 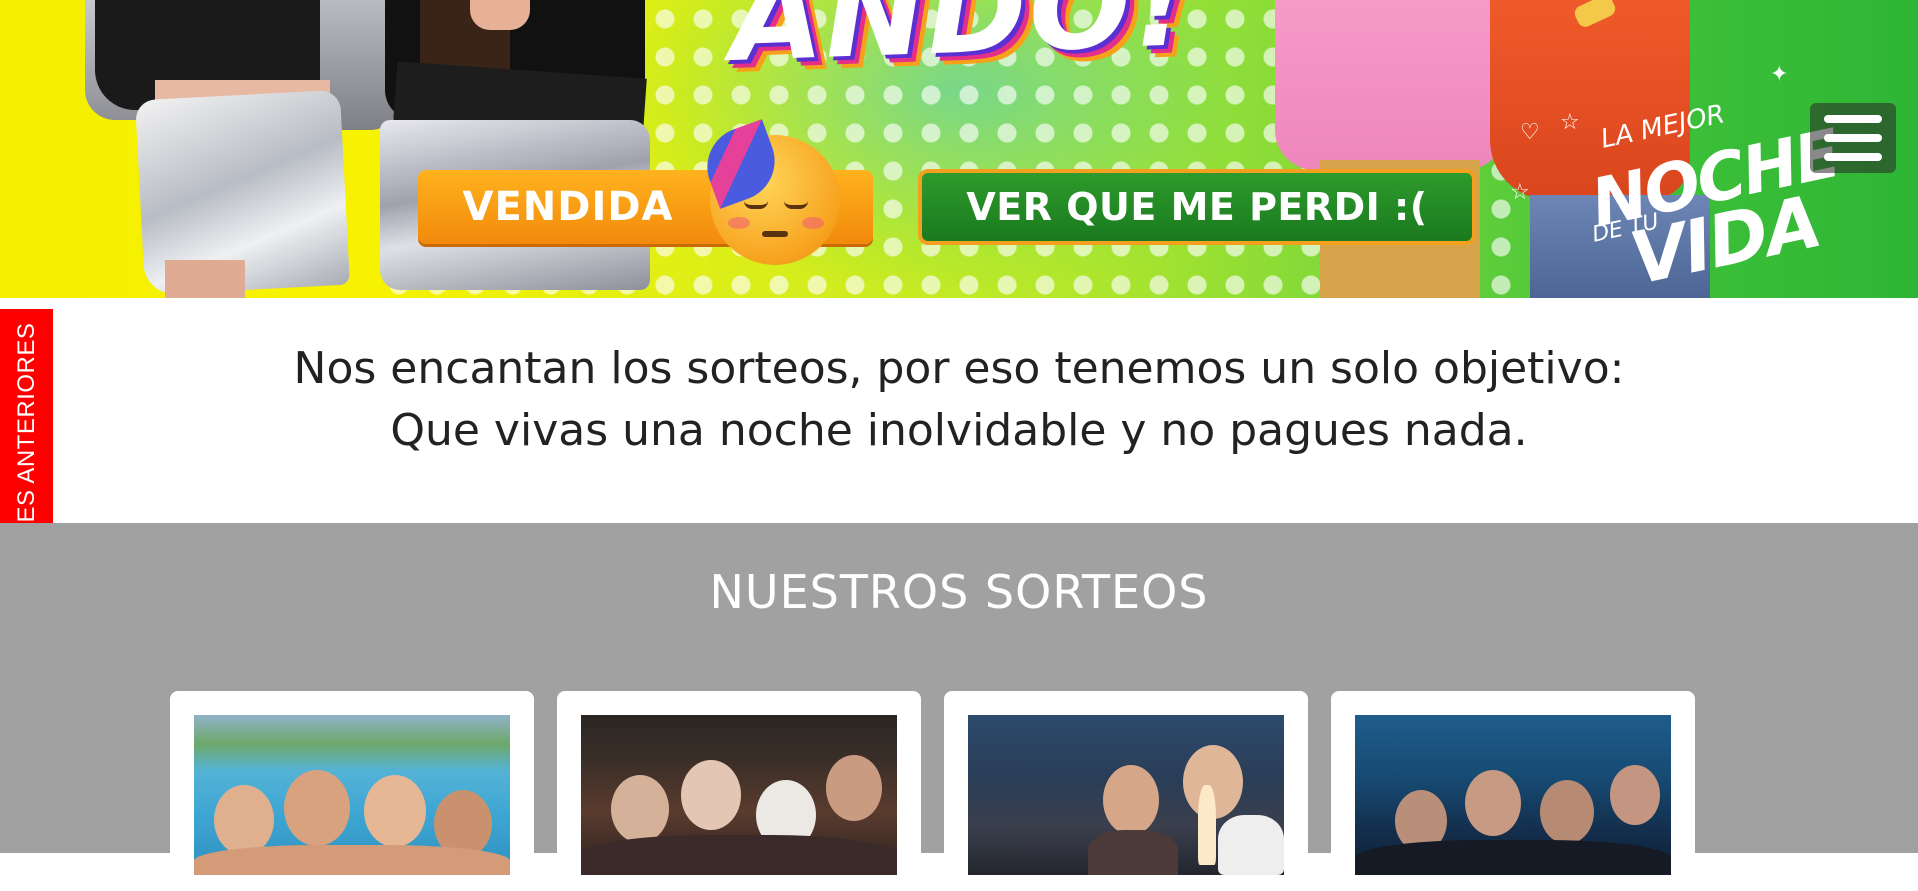 I want to click on hamburger-menu-icon, so click(x=1853, y=138).